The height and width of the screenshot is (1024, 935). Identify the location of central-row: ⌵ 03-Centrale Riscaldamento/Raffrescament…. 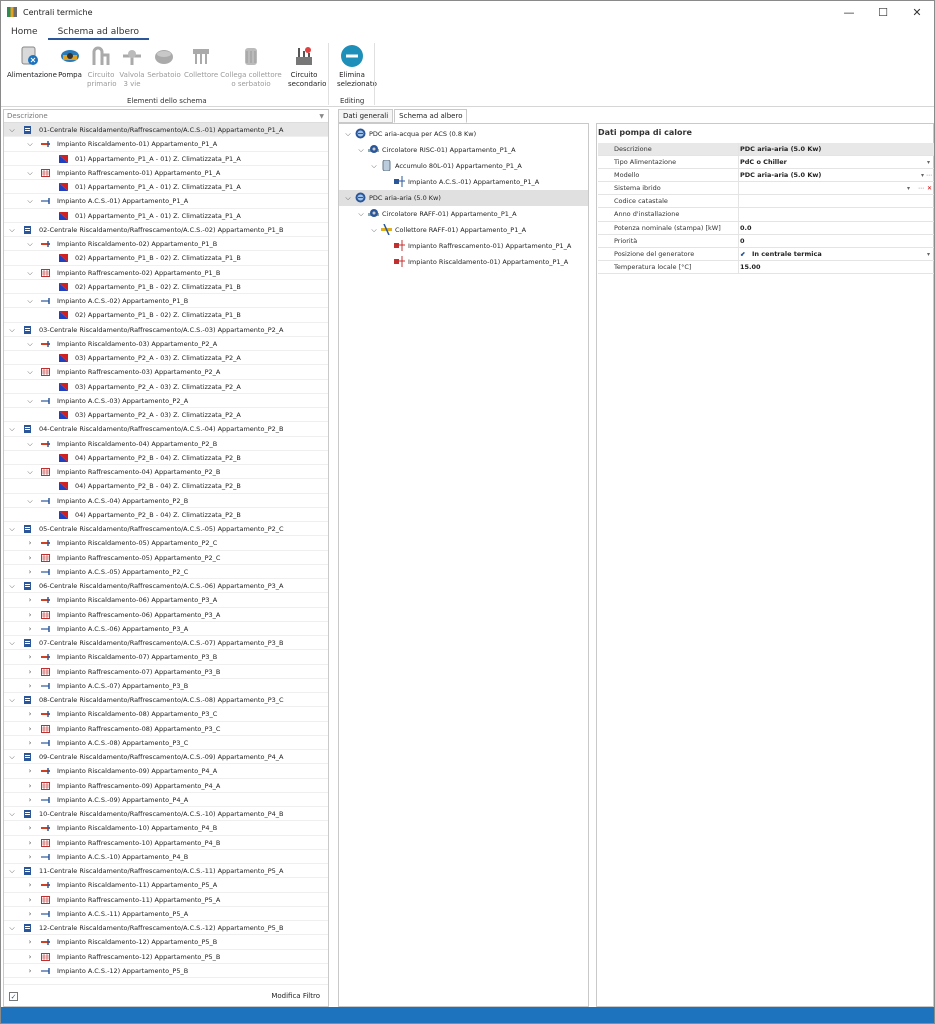
(166, 330).